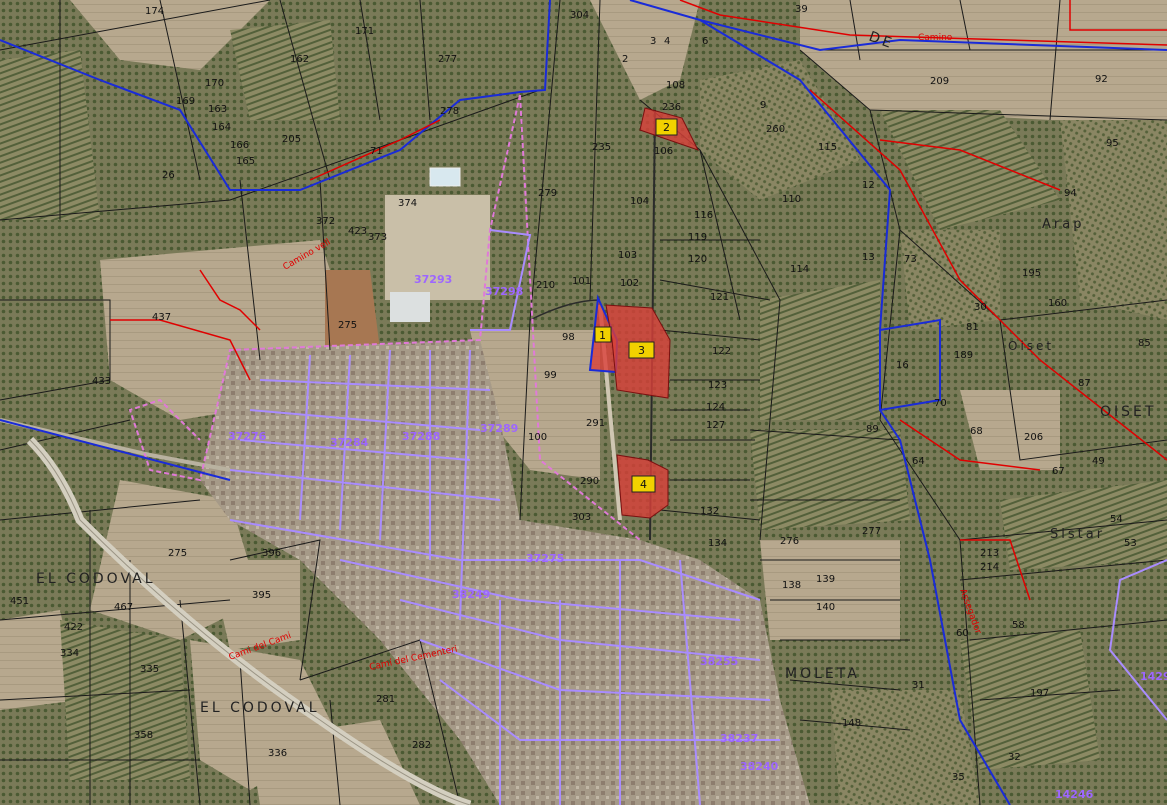 Image resolution: width=1167 pixels, height=805 pixels. I want to click on parcel-label: 291, so click(595, 423).